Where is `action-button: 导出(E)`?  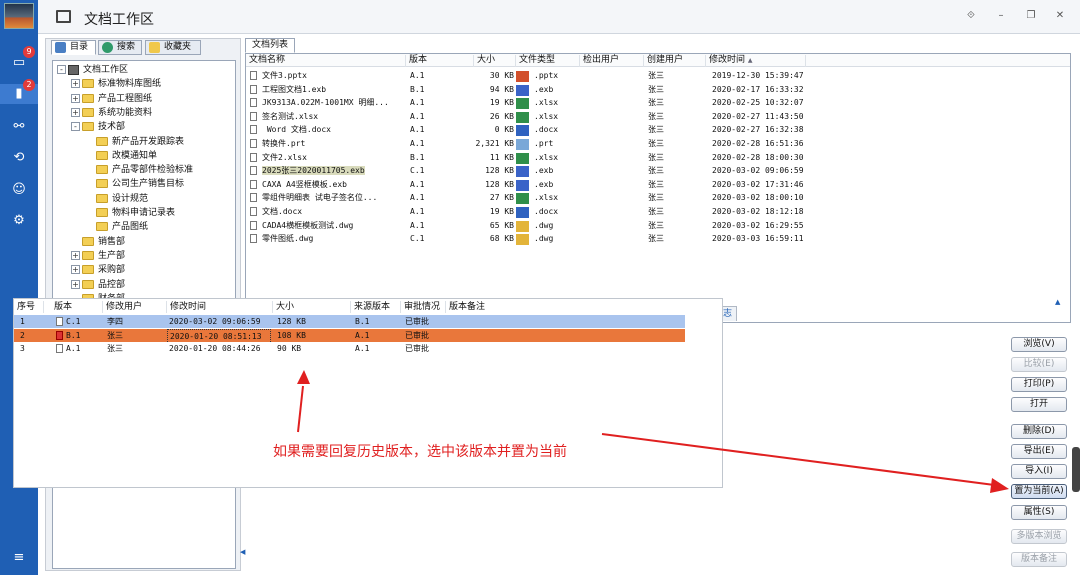 action-button: 导出(E) is located at coordinates (1039, 451).